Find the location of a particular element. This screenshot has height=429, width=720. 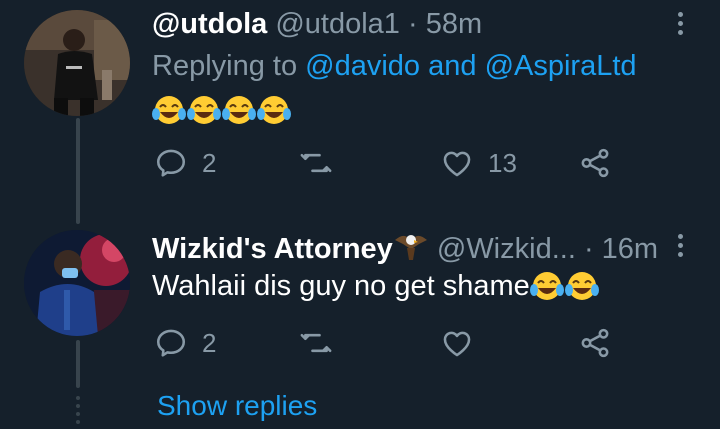

mention-link: @AspiraLtd is located at coordinates (561, 66).